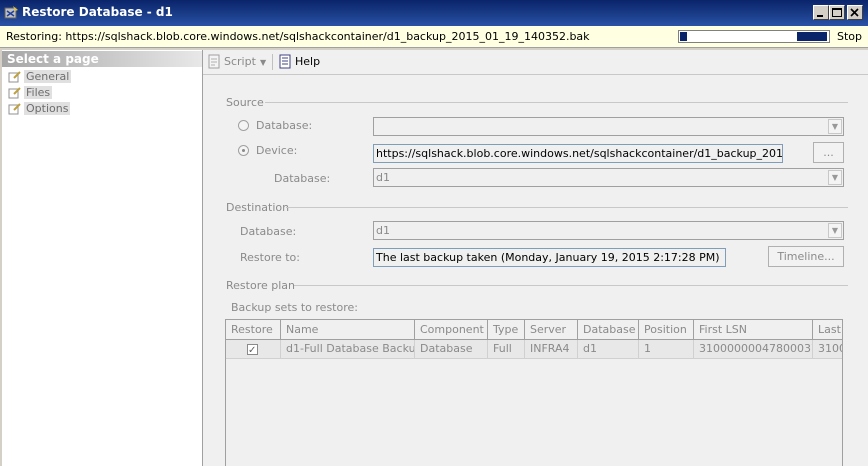 The width and height of the screenshot is (868, 466). What do you see at coordinates (608, 349) in the screenshot?
I see `table-cell: d1` at bounding box center [608, 349].